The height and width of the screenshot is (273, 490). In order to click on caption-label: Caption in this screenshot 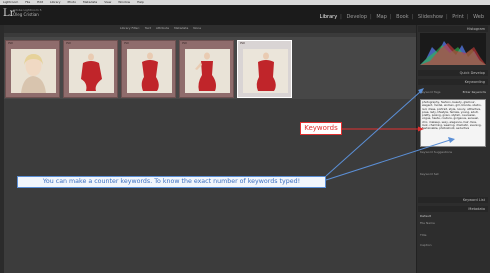, I will do `click(426, 245)`.